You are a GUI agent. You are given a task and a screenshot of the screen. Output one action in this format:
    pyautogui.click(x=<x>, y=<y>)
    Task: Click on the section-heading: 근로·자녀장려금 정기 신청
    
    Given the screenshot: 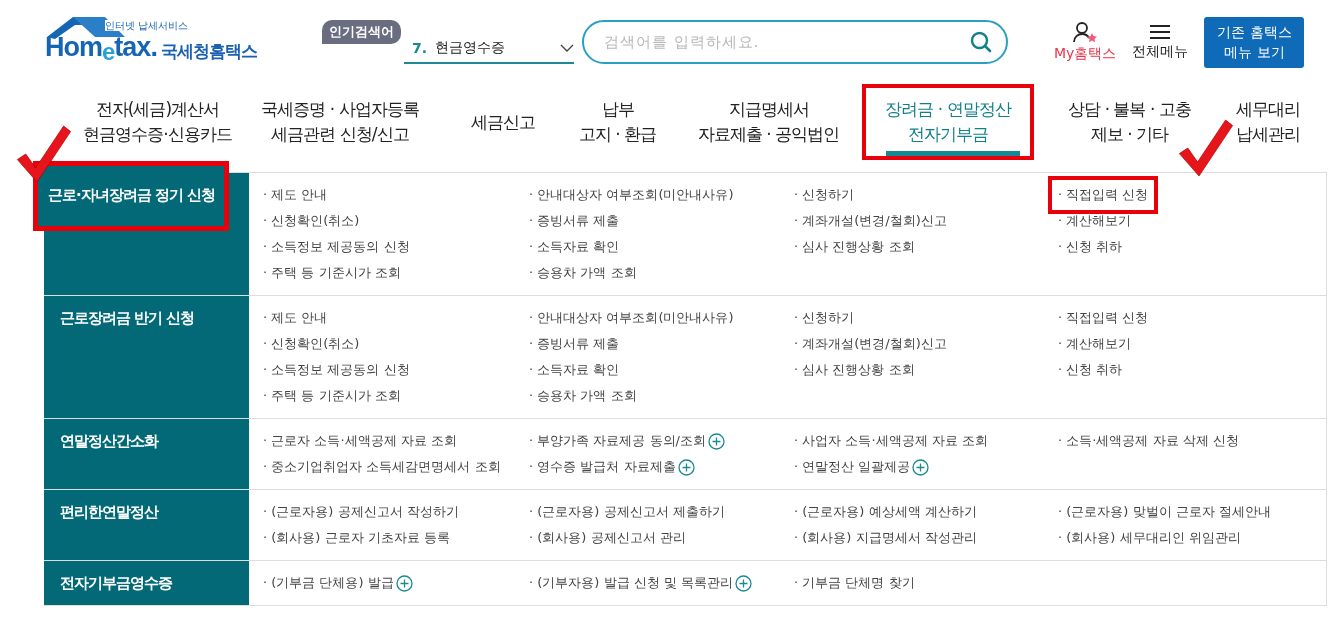 What is the action you would take?
    pyautogui.click(x=131, y=196)
    